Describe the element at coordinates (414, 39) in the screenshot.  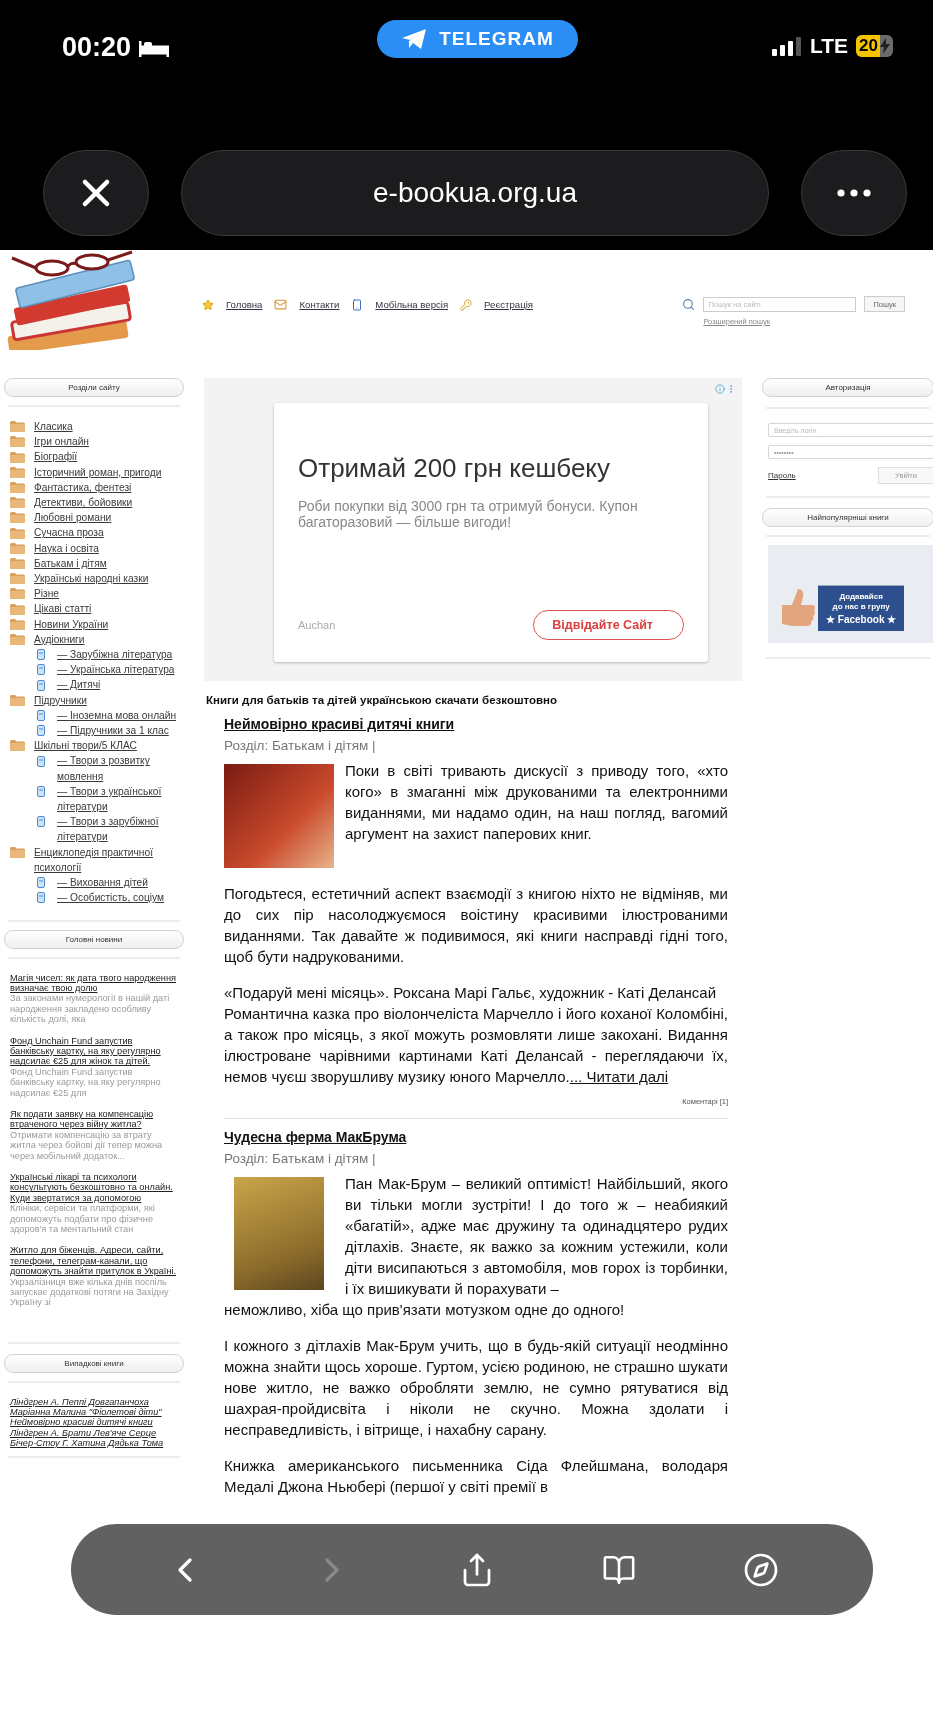
I see `paper-plane-icon` at that location.